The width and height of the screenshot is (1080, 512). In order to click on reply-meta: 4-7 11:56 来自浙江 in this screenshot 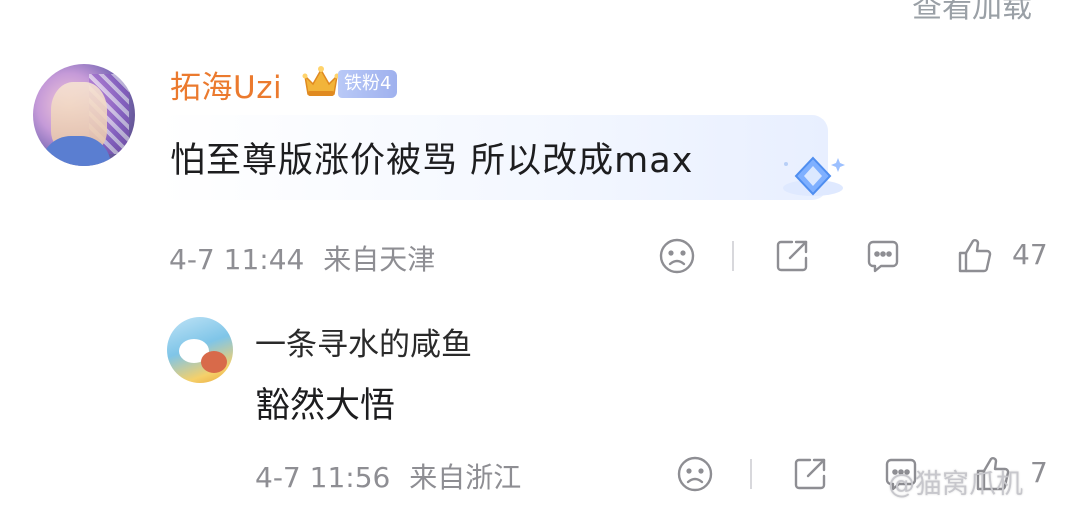, I will do `click(388, 476)`.